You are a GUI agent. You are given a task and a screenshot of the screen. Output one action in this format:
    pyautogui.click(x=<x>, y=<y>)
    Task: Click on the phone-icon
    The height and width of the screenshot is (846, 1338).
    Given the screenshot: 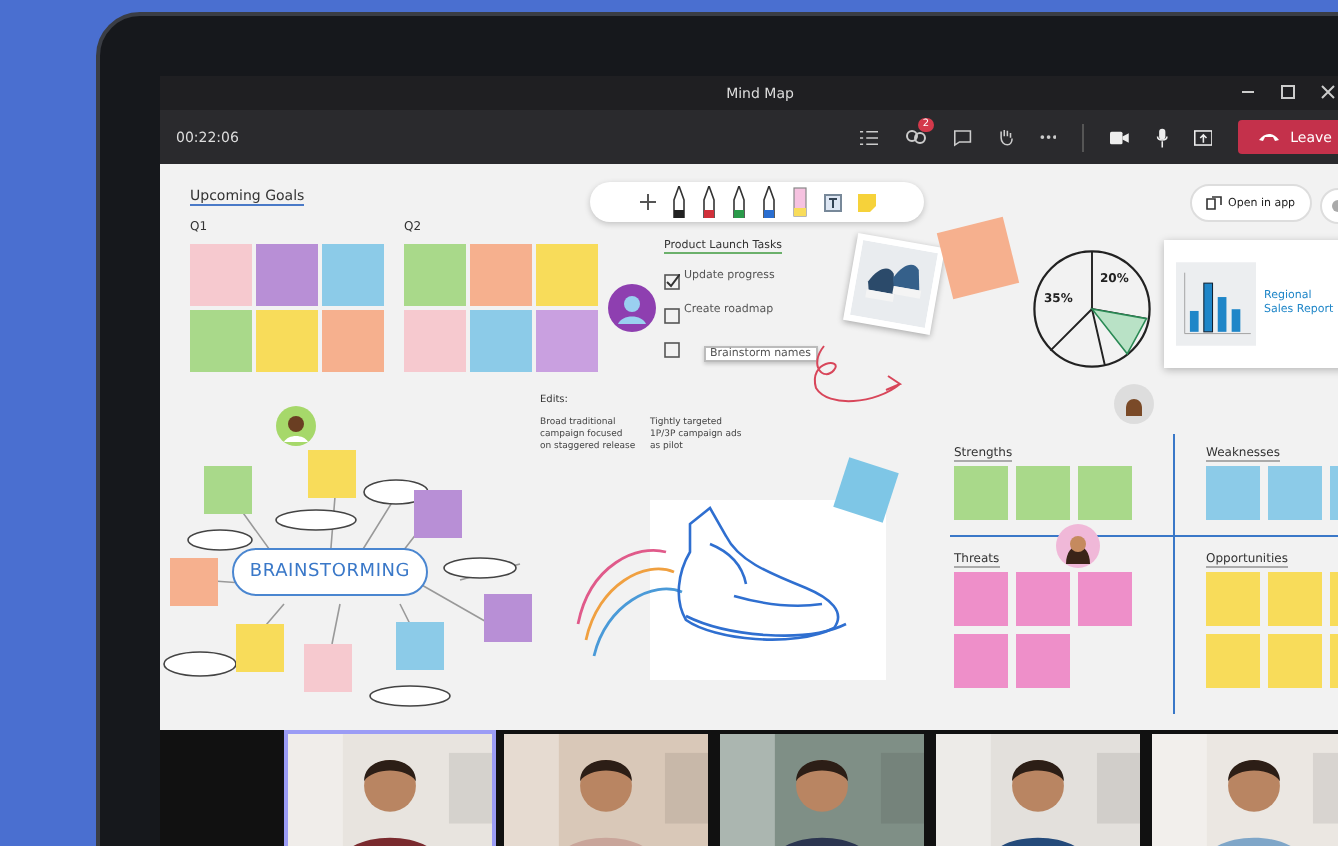 What is the action you would take?
    pyautogui.click(x=1269, y=137)
    